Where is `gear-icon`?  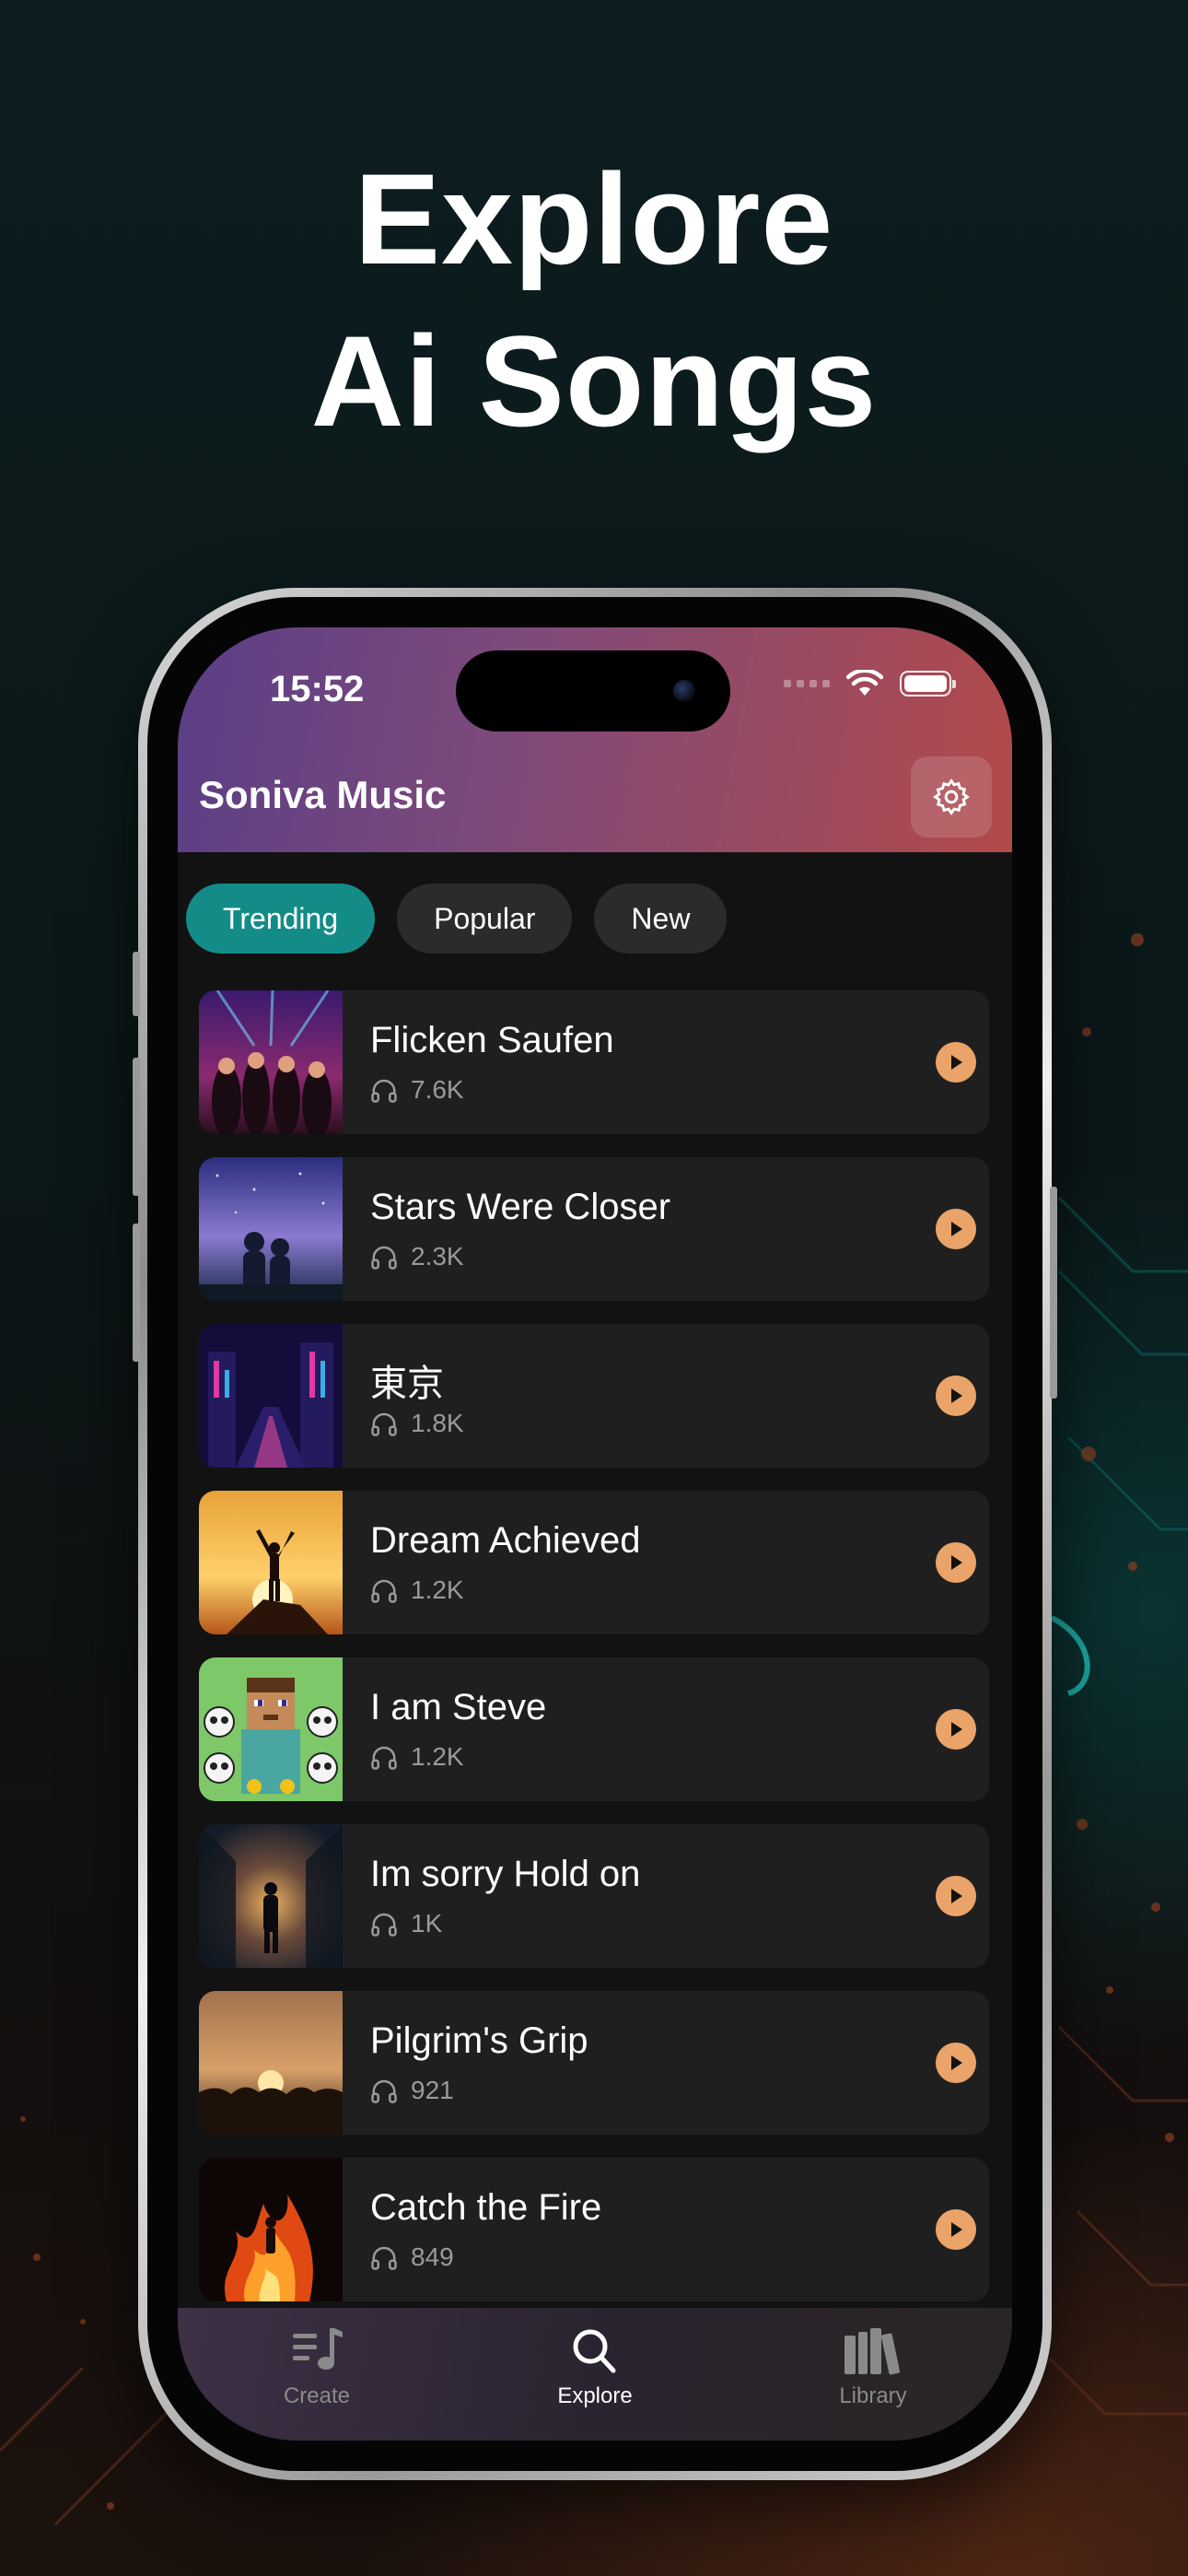 gear-icon is located at coordinates (951, 797).